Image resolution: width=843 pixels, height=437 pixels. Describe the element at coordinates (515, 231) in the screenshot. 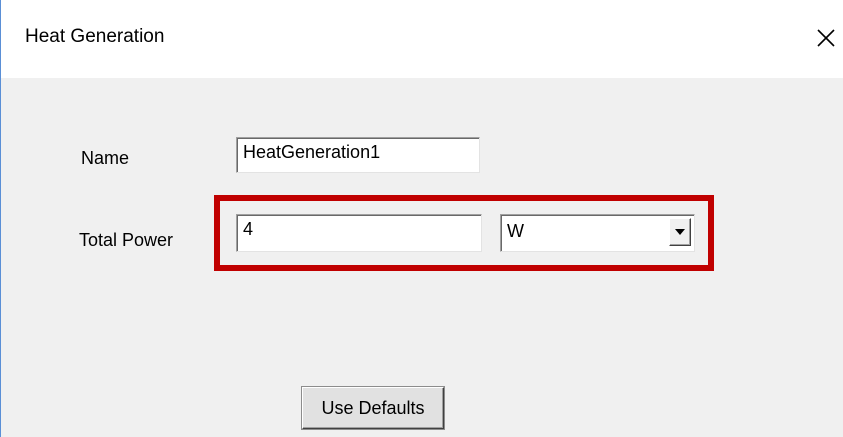

I see `unit-select-value: W` at that location.